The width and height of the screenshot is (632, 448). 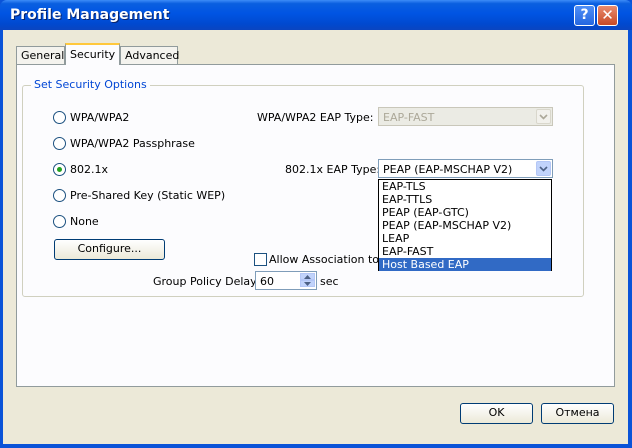 What do you see at coordinates (315, 117) in the screenshot?
I see `wpa-eap-type-label: WPA/WPA2 EAP Type:` at bounding box center [315, 117].